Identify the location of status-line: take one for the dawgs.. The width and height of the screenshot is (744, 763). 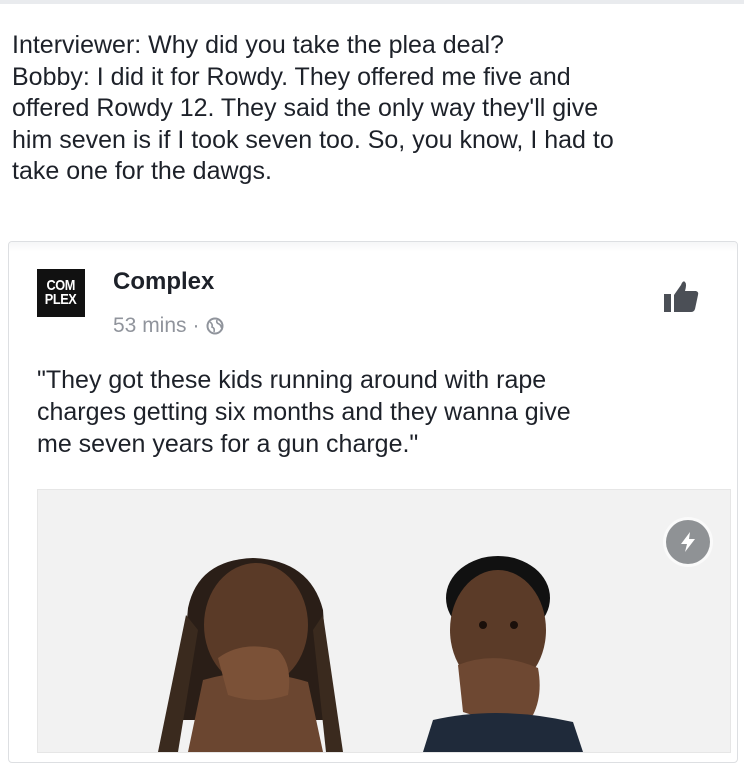
(142, 171).